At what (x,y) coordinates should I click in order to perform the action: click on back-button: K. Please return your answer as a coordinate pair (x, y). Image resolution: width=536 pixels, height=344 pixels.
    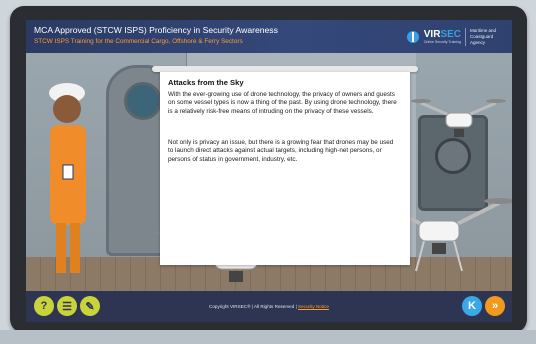
    Looking at the image, I should click on (472, 306).